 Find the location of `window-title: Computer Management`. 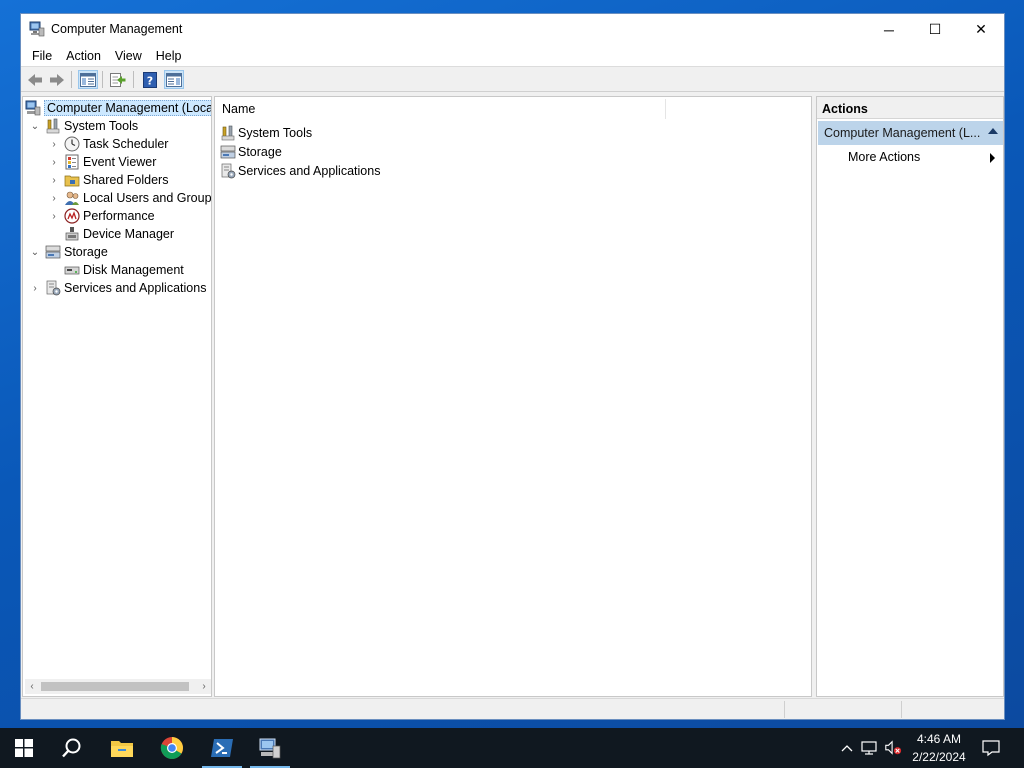

window-title: Computer Management is located at coordinates (117, 29).